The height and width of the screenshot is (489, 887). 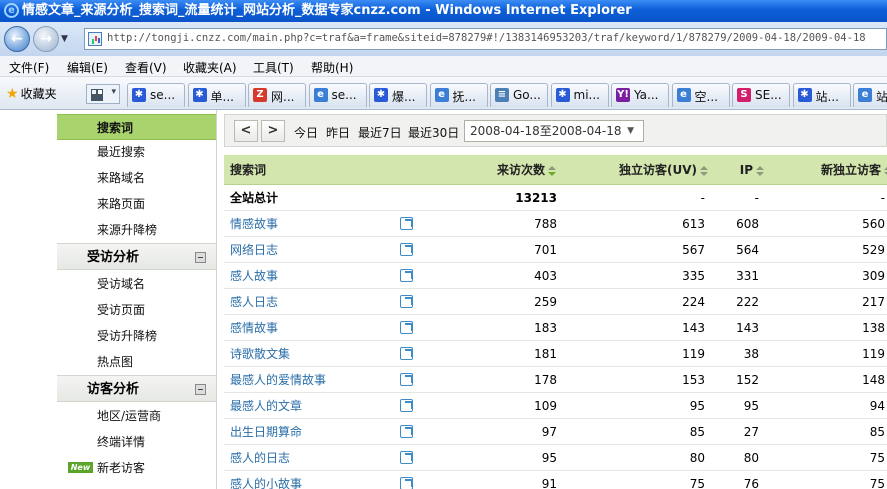 I want to click on header-new-uv: 新独立访客, so click(x=854, y=170).